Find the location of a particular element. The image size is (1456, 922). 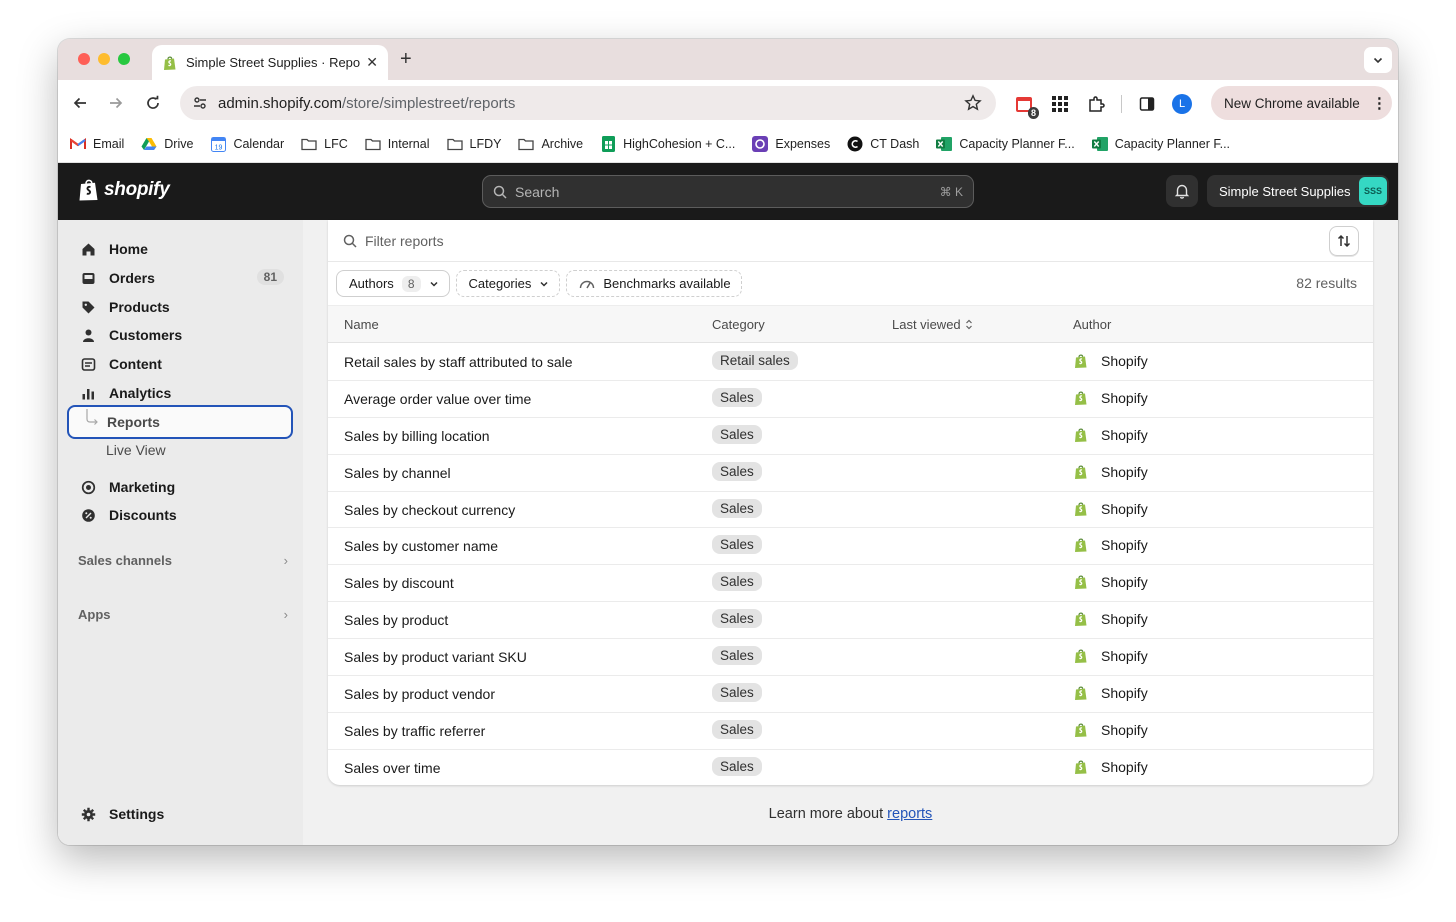

report-name: Sales by traffic referrer is located at coordinates (414, 731).